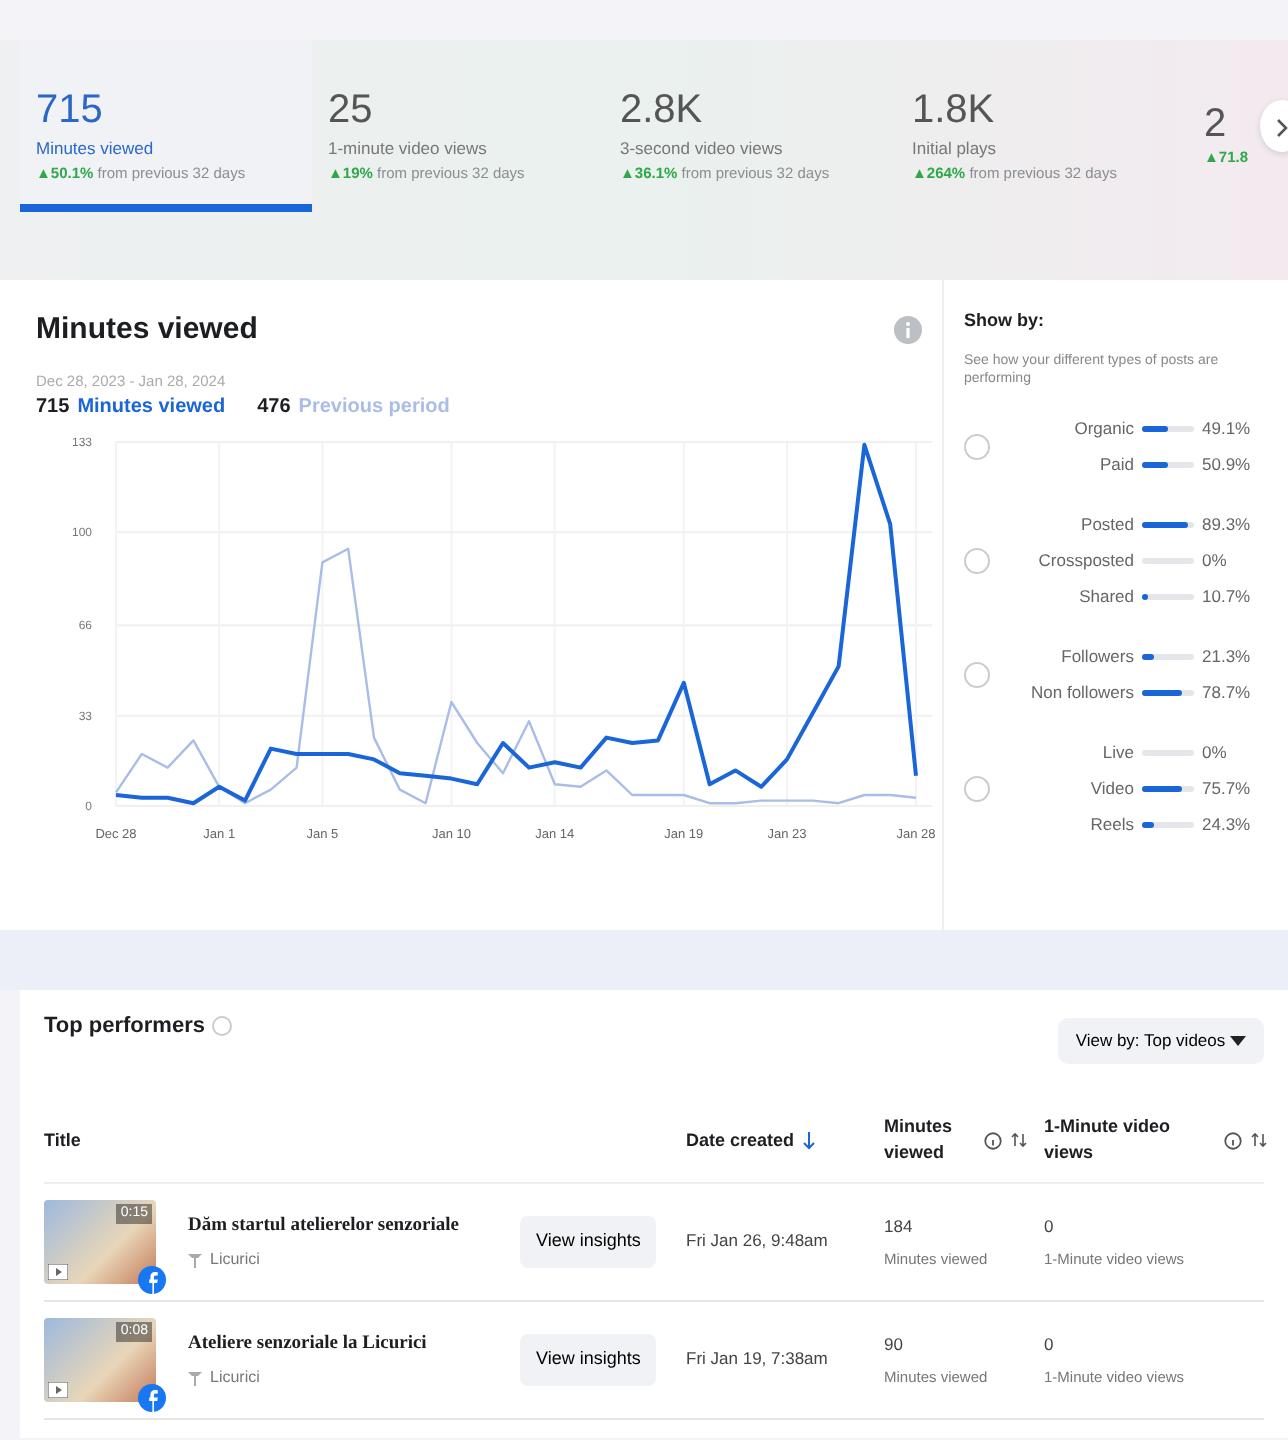 The image size is (1288, 1440). I want to click on breakdown-label: Organic, so click(1103, 429).